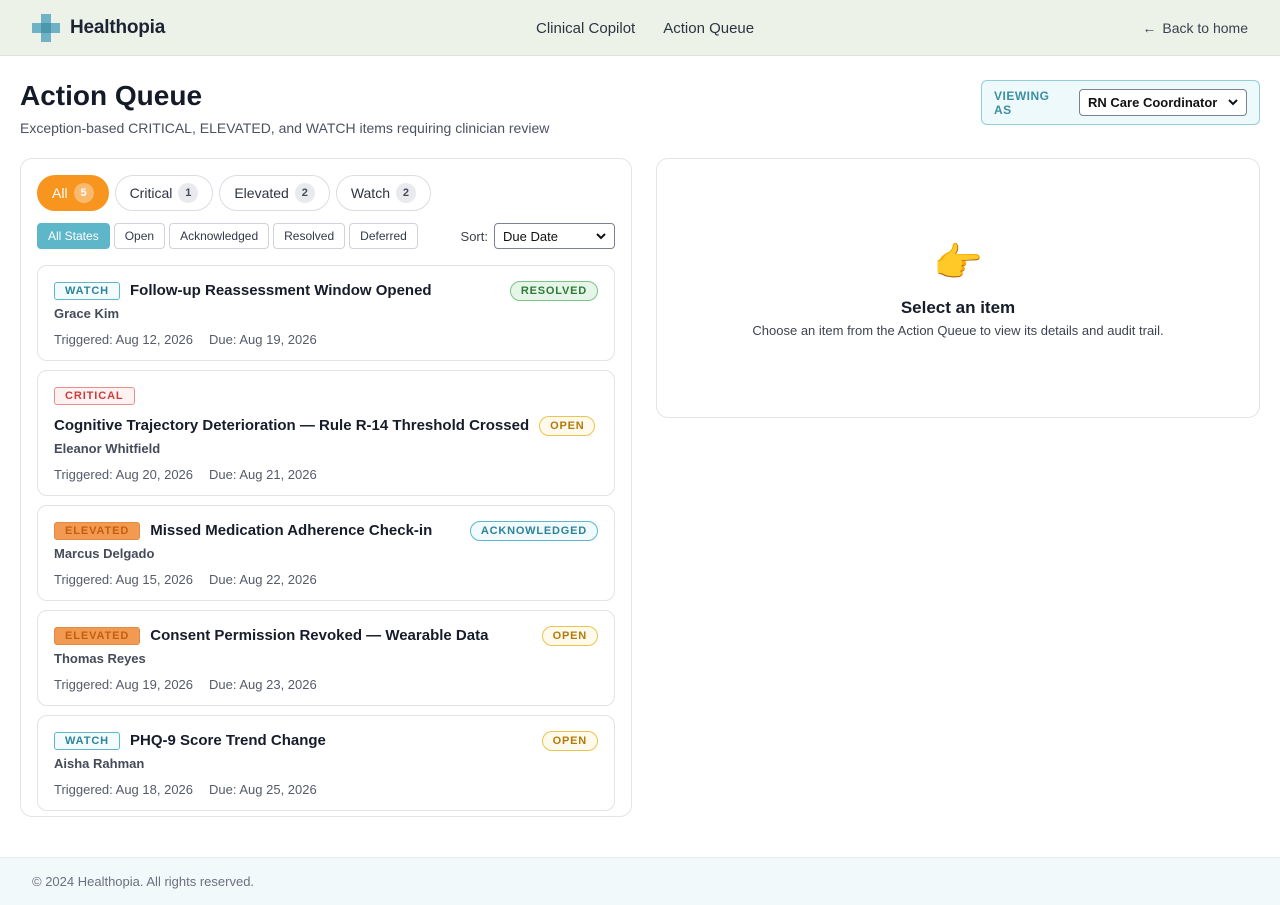  I want to click on due-date: Due: Aug 21, 2026, so click(263, 474).